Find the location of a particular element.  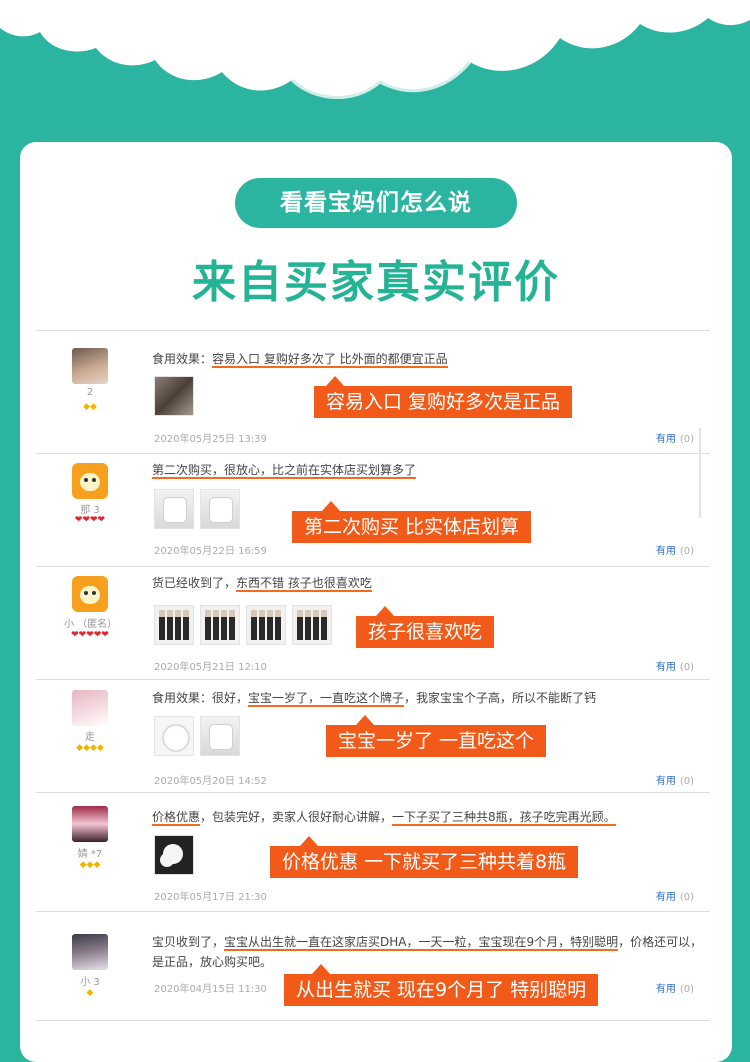

username: 走 is located at coordinates (90, 737).